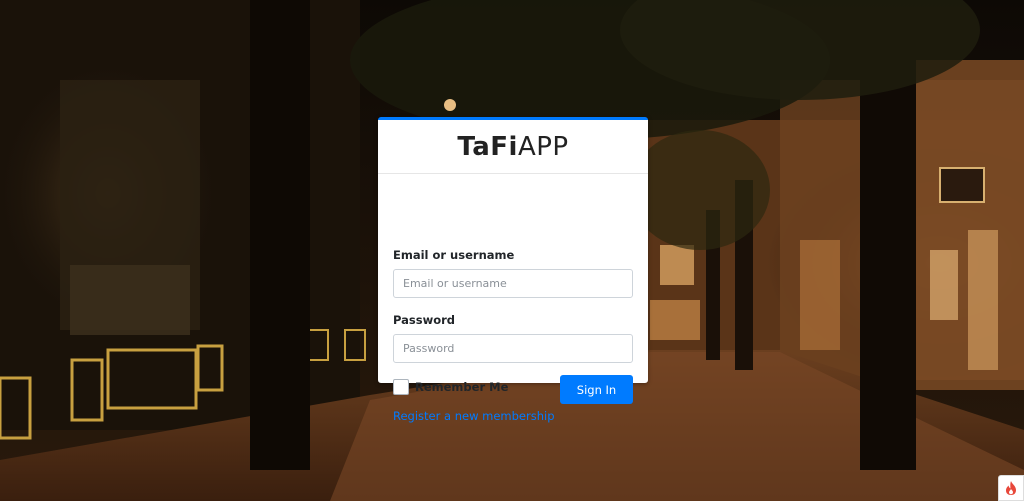 The height and width of the screenshot is (501, 1024). What do you see at coordinates (543, 146) in the screenshot?
I see `brand-light: APP` at bounding box center [543, 146].